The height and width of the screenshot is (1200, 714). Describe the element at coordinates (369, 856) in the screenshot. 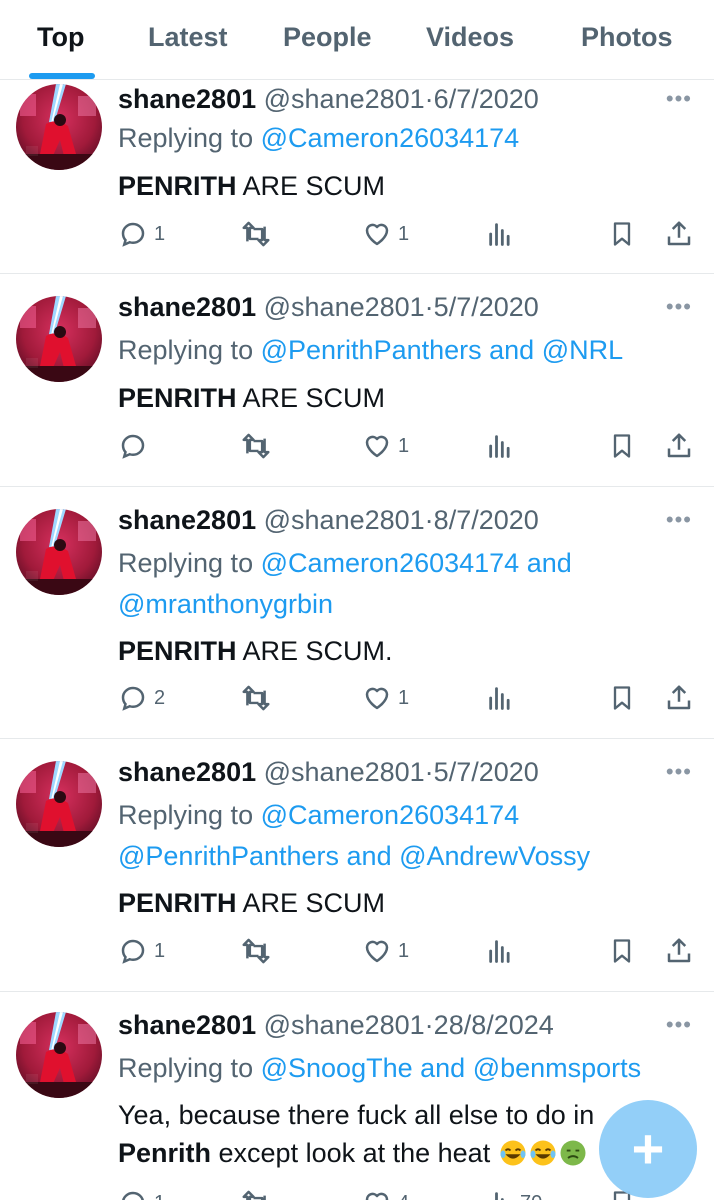

I see `mention-and: and` at that location.